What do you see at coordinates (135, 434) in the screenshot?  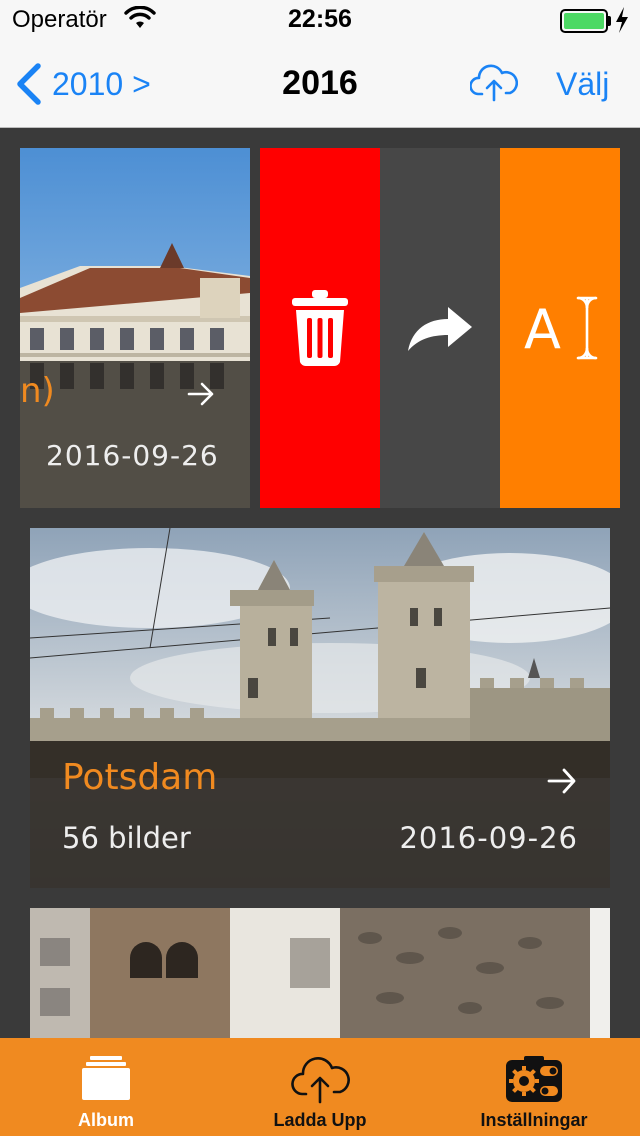 I see `album-info-overlay: n) 2016-09-26` at bounding box center [135, 434].